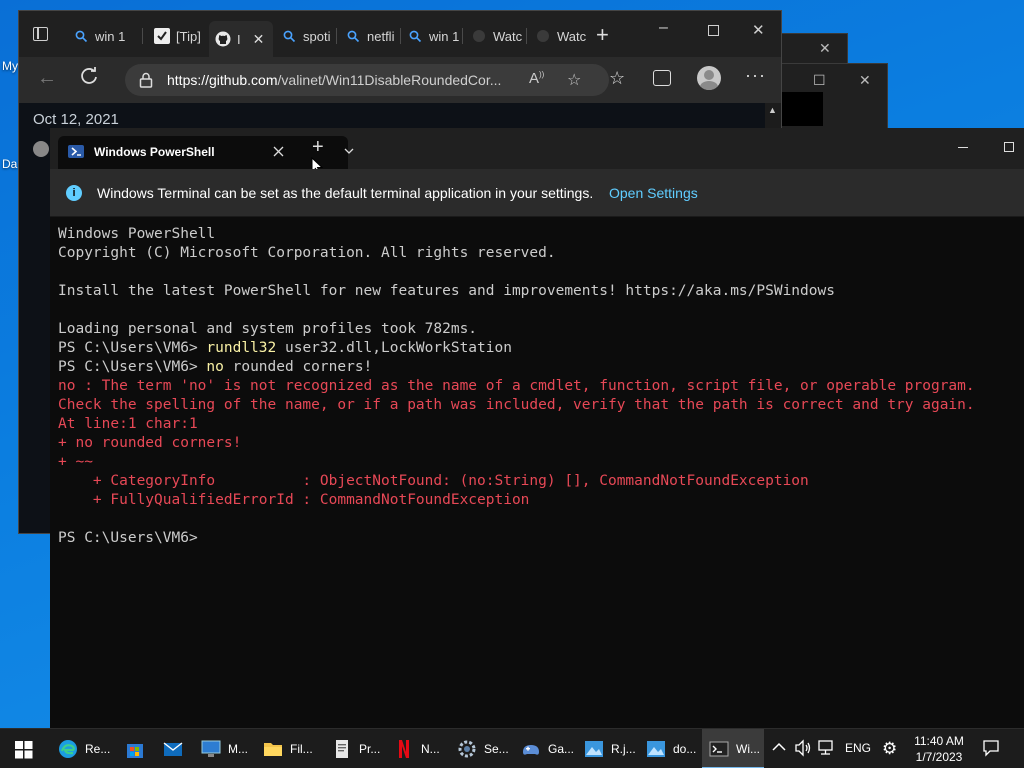  What do you see at coordinates (537, 151) in the screenshot?
I see `terminal-title-bar: Windows PowerShell +` at bounding box center [537, 151].